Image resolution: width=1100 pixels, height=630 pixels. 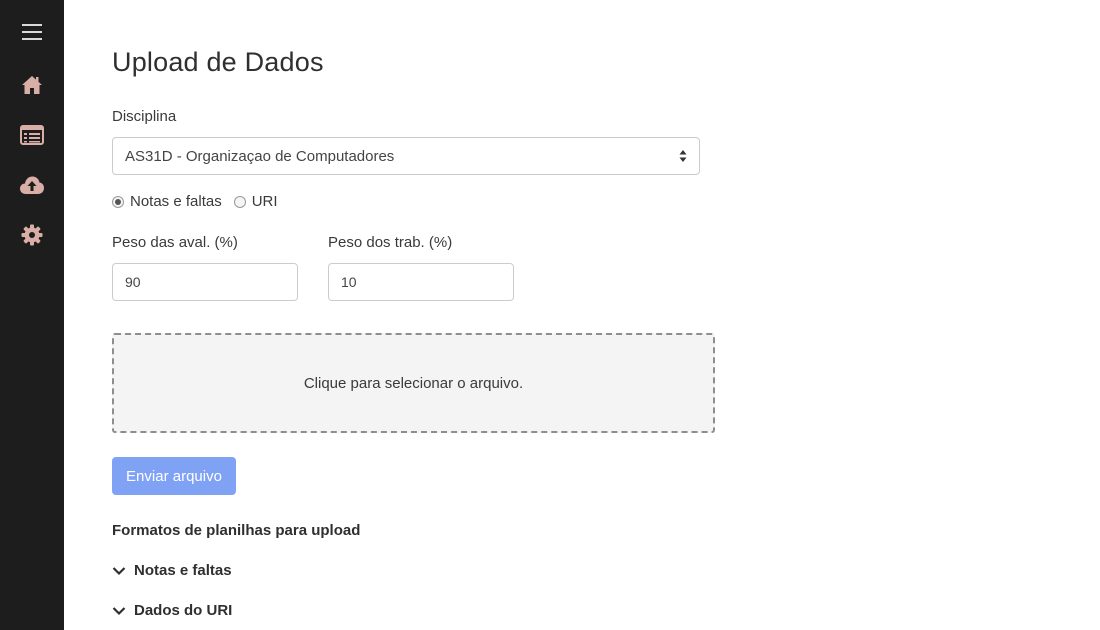 I want to click on radio-uri-label: URI, so click(x=265, y=201).